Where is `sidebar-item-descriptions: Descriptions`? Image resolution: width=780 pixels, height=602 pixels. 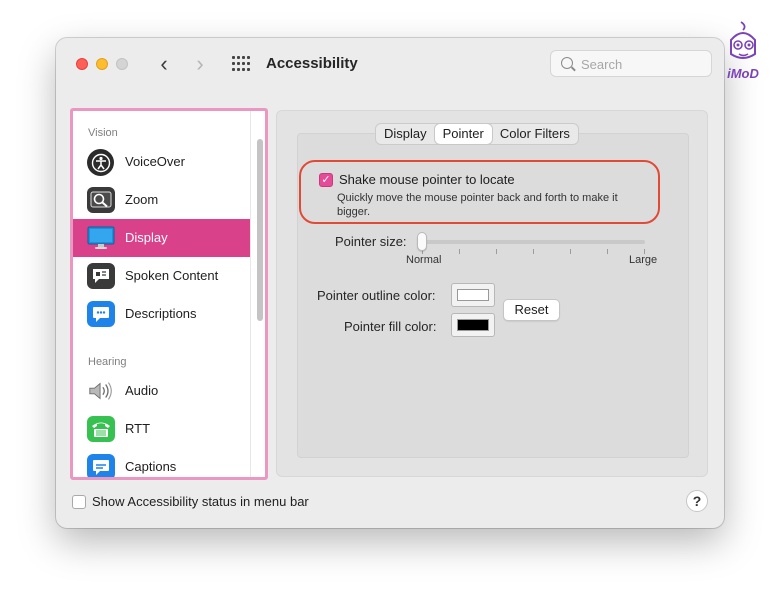
sidebar-item-descriptions: Descriptions is located at coordinates (161, 314).